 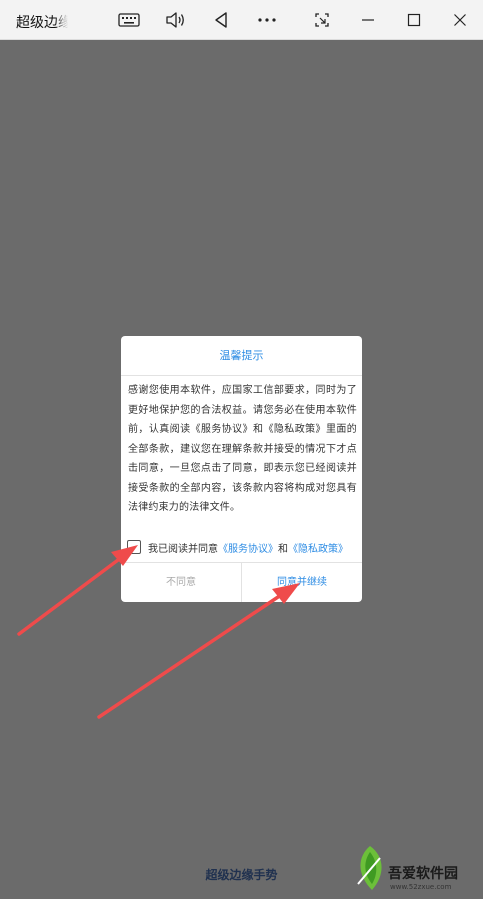 I want to click on maximize-icon, so click(x=414, y=20).